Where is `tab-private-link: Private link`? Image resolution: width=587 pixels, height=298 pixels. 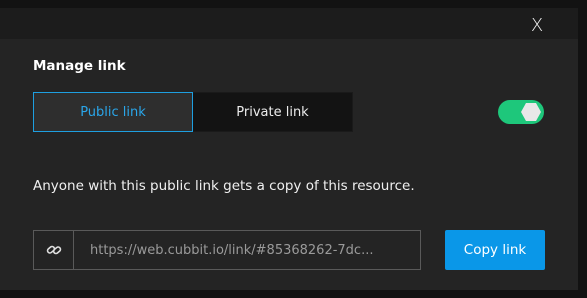
tab-private-link: Private link is located at coordinates (273, 112).